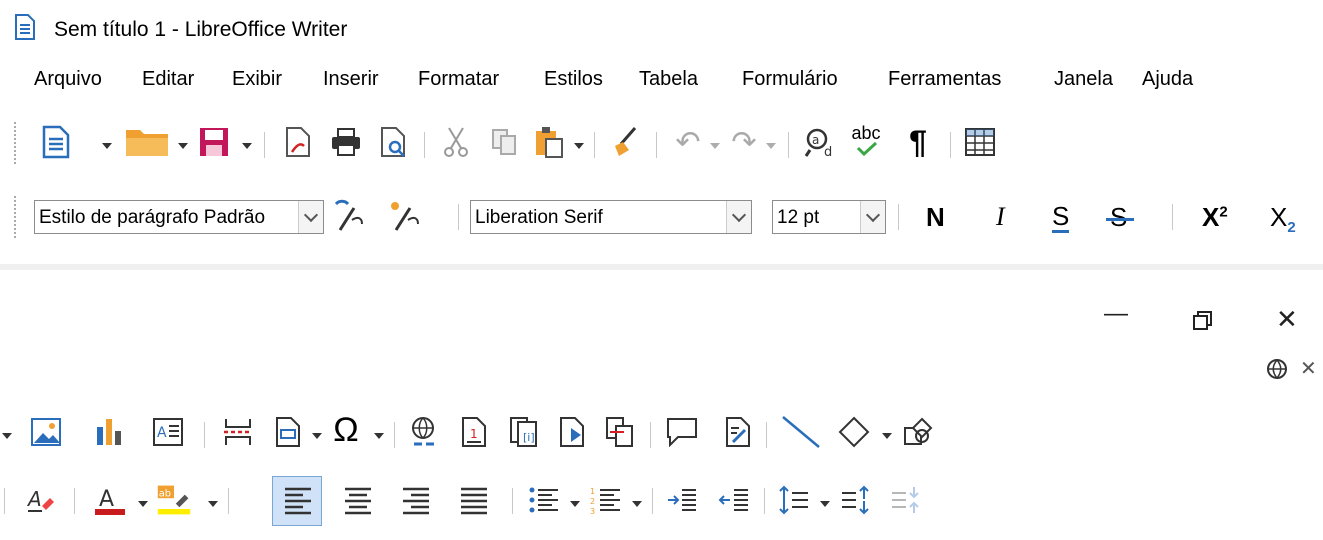  Describe the element at coordinates (825, 504) in the screenshot. I see `line-spacing-dropdown` at that location.